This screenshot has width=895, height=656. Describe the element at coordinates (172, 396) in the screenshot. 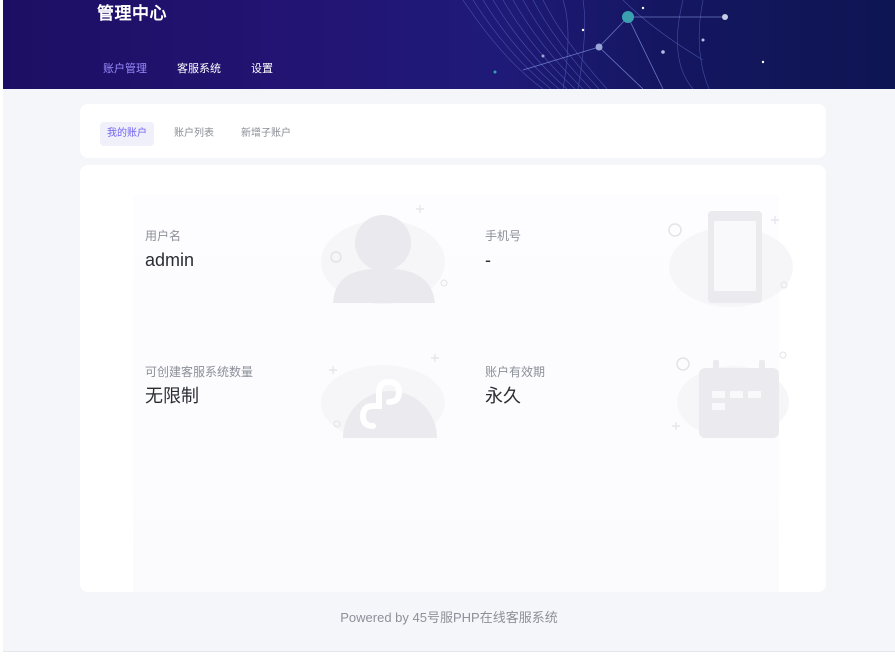

I see `system-quota-value: 无限制` at that location.